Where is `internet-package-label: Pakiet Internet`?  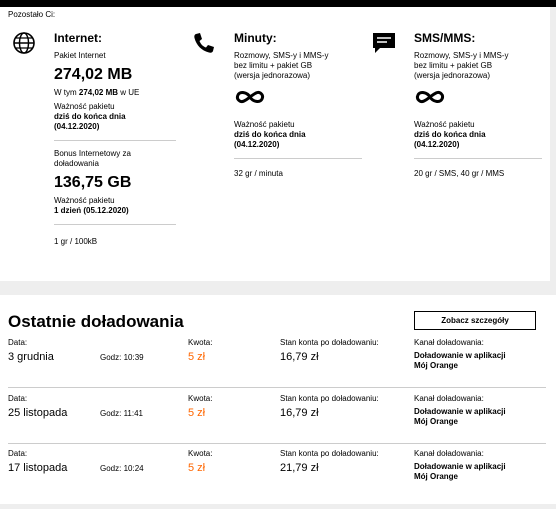
internet-package-label: Pakiet Internet is located at coordinates (80, 55).